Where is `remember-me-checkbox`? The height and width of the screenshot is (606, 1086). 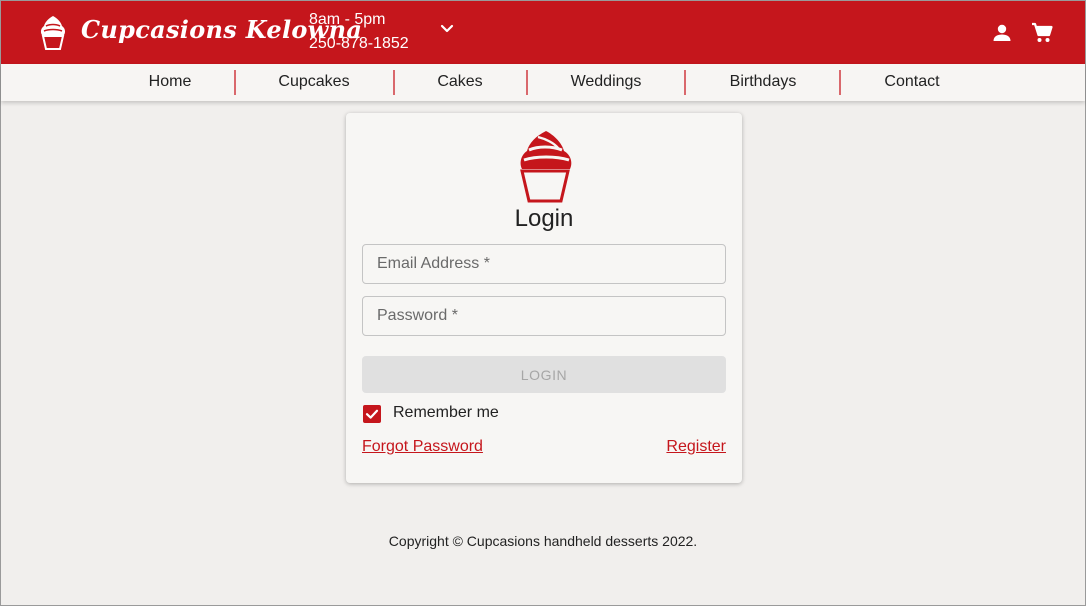 remember-me-checkbox is located at coordinates (372, 414).